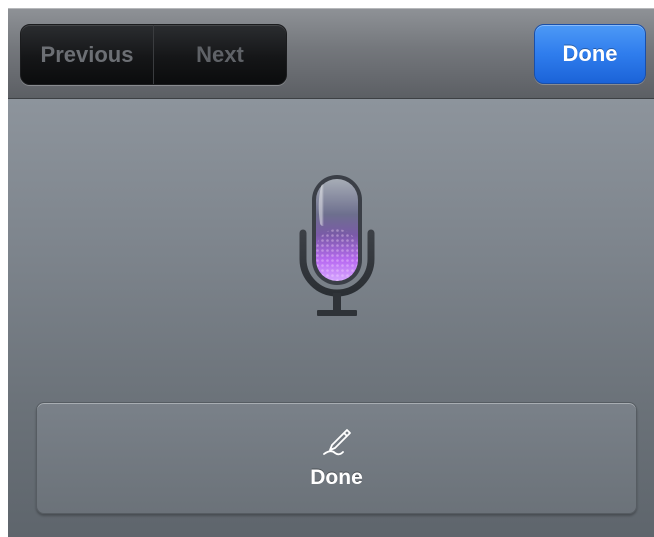 The height and width of the screenshot is (537, 654). I want to click on microphone-icon, so click(337, 245).